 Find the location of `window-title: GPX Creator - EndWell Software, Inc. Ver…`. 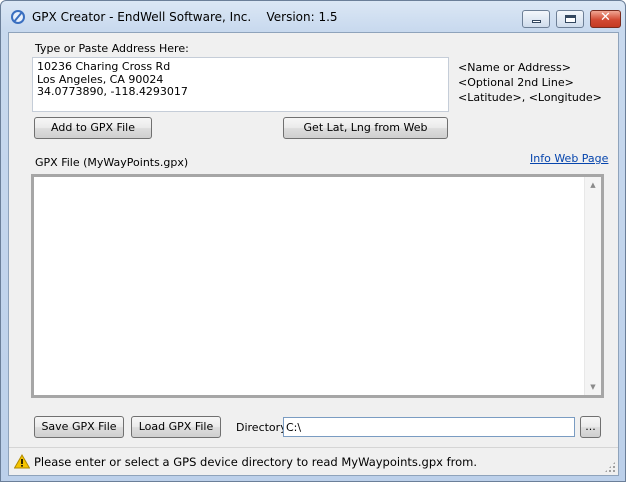

window-title: GPX Creator - EndWell Software, Inc. Ver… is located at coordinates (185, 17).